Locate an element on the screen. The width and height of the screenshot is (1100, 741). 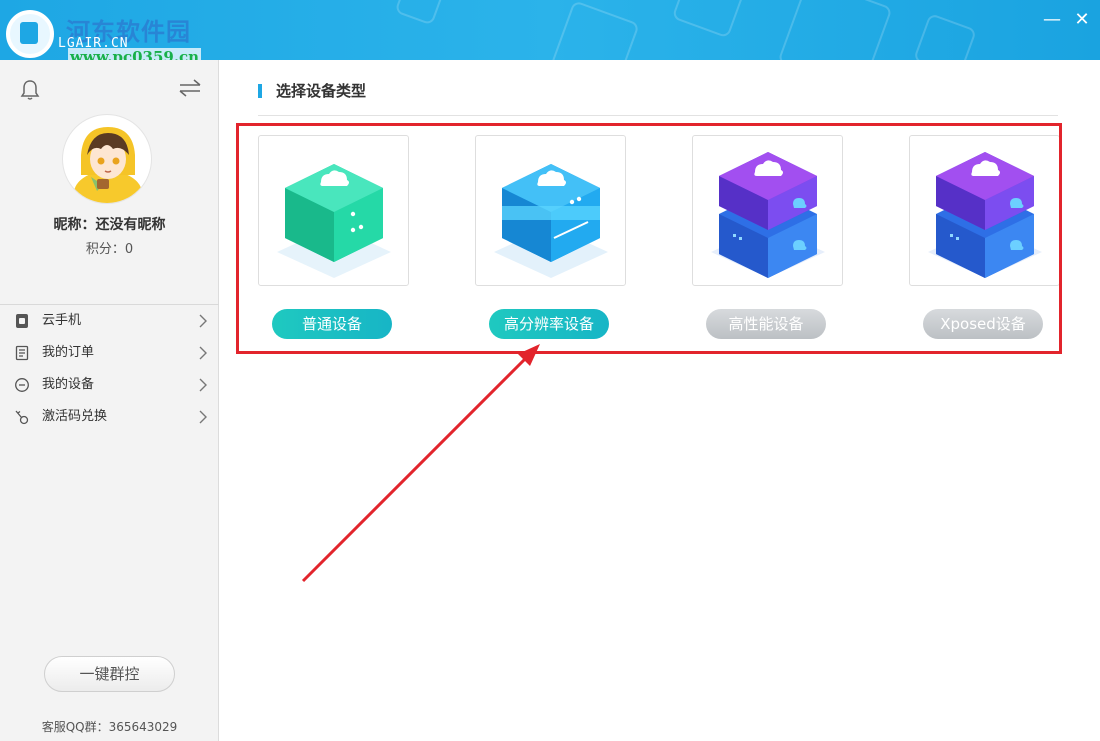
minimize-button: — is located at coordinates (1052, 20).